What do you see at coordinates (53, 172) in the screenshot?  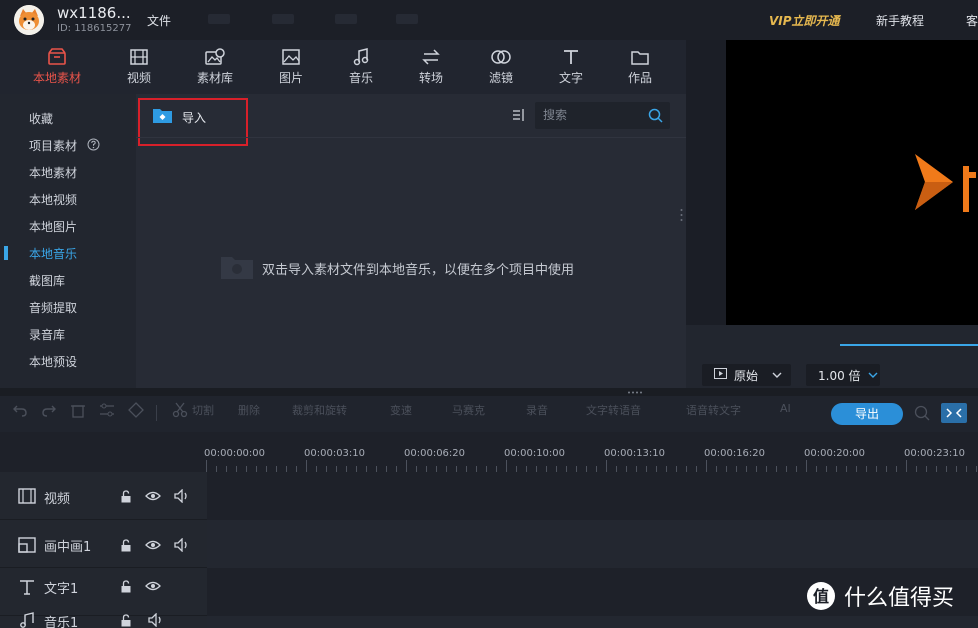 I see `sidebar-item-local-material: 本地素材` at bounding box center [53, 172].